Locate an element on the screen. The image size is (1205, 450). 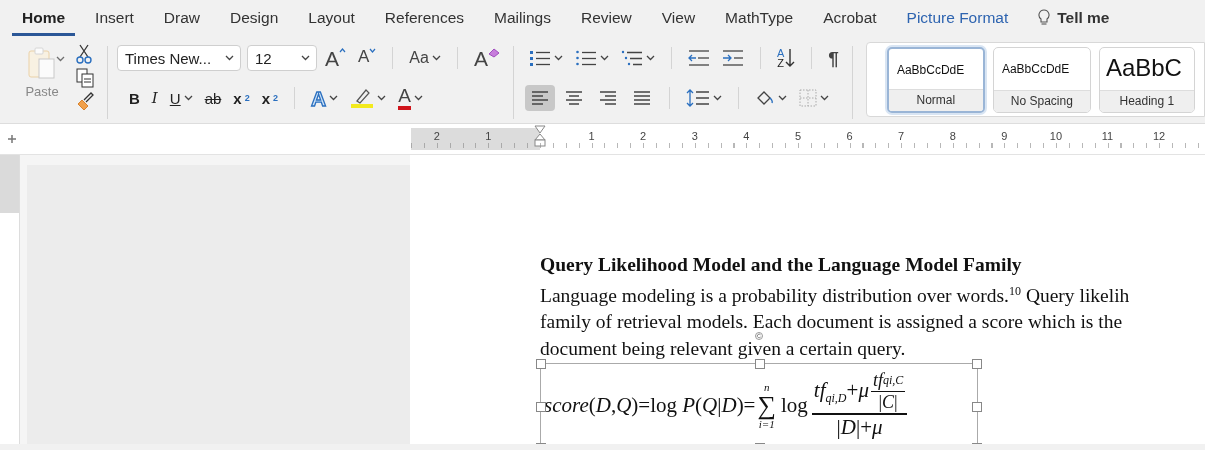
change-case-button: Aa is located at coordinates (425, 58).